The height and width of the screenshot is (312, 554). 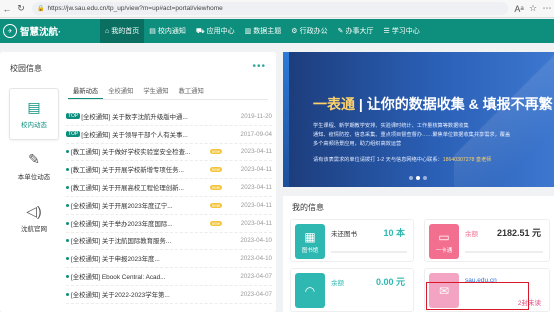 I want to click on card-value: 2182.51 元, so click(x=518, y=233).